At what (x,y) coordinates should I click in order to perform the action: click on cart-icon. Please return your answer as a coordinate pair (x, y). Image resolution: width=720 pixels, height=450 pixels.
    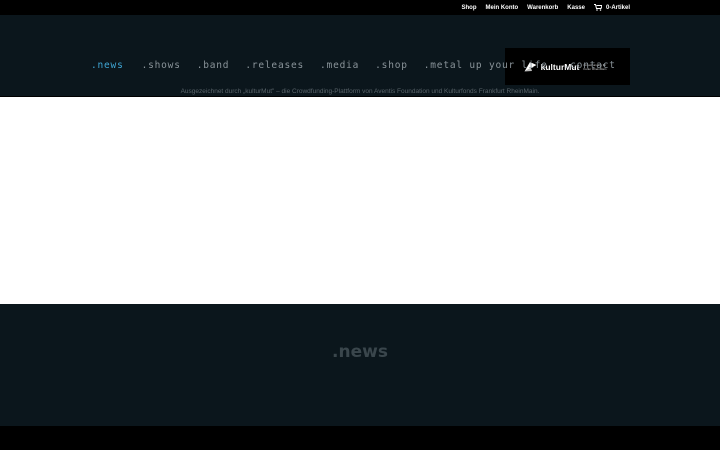
    Looking at the image, I should click on (597, 7).